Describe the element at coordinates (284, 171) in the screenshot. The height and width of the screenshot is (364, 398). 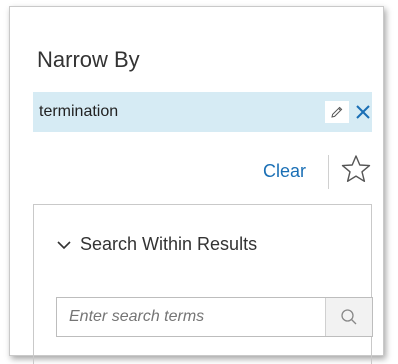
I see `clear-filters-link: Clear` at that location.